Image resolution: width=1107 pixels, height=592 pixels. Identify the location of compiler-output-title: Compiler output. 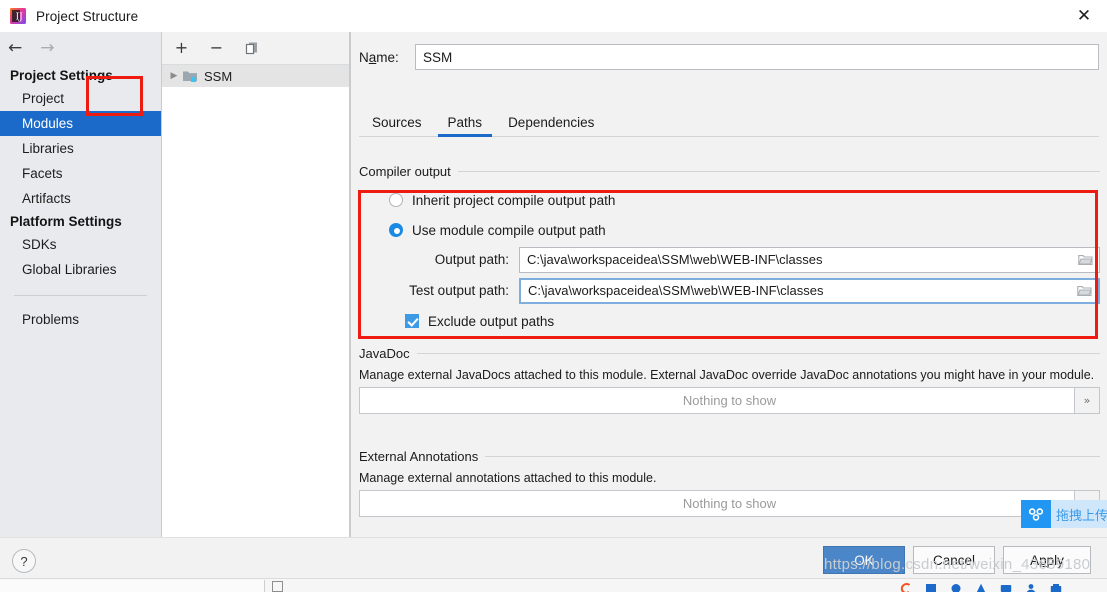
(405, 171).